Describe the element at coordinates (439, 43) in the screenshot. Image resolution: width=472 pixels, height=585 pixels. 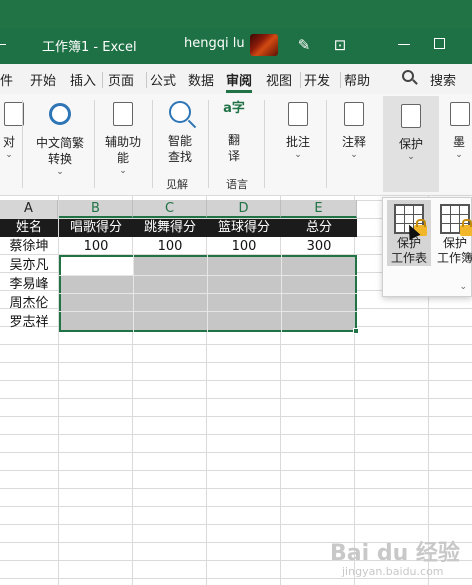
I see `maximize-icon` at that location.